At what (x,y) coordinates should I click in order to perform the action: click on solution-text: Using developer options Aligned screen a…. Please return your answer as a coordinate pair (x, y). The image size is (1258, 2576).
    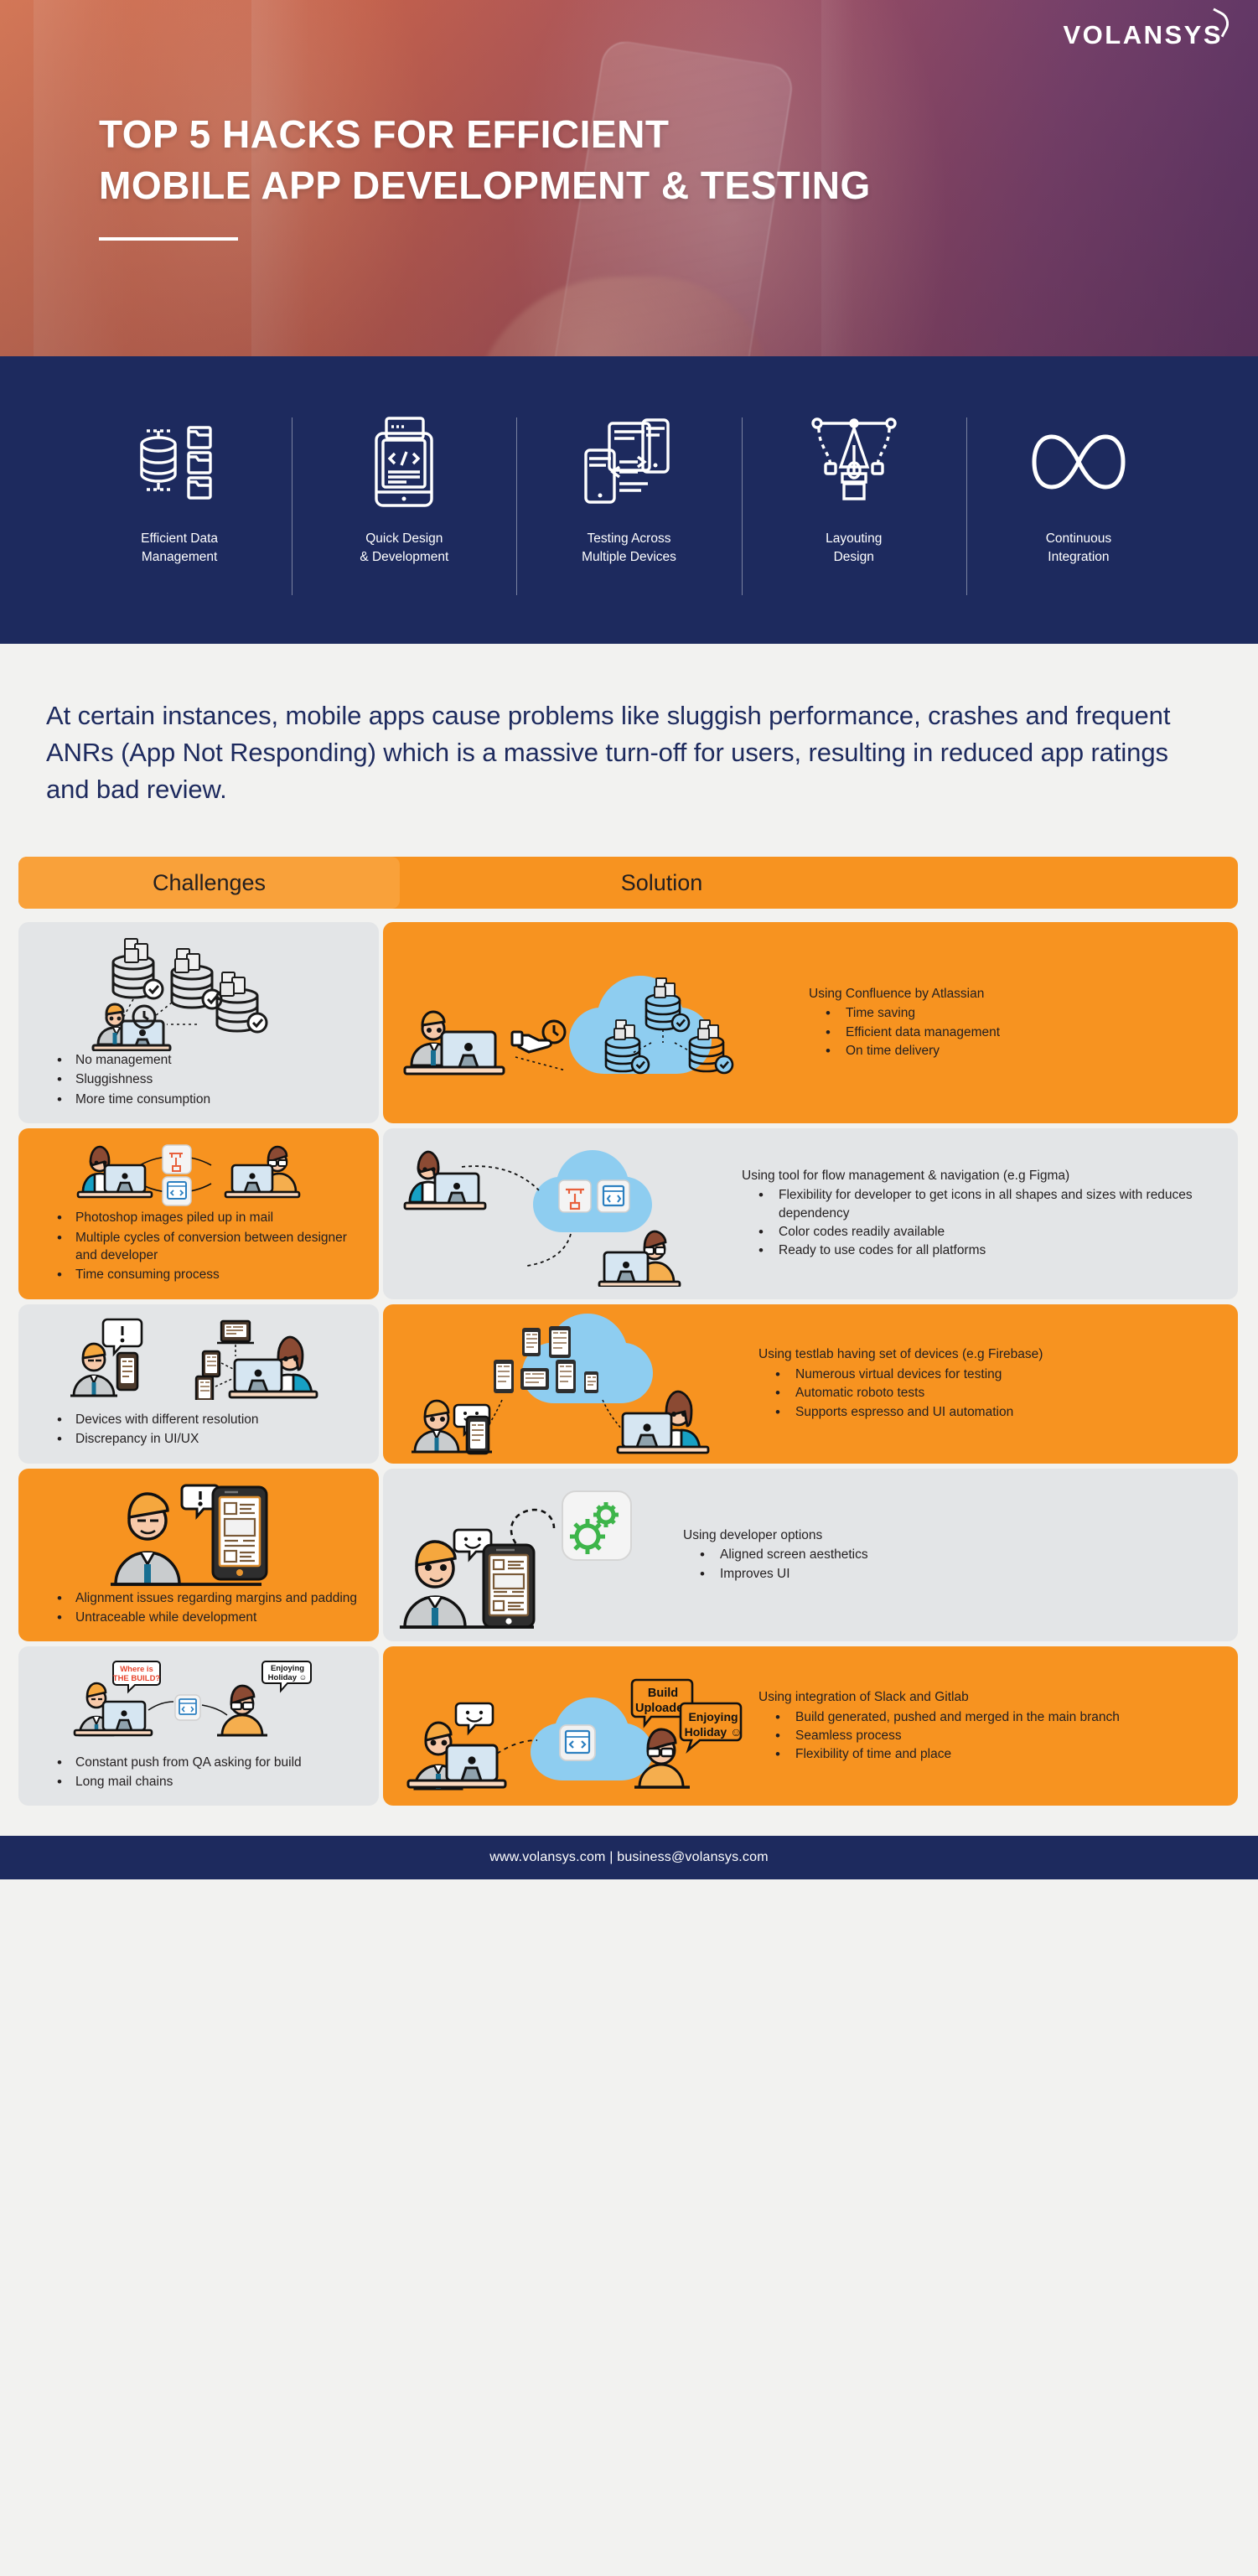
    Looking at the image, I should click on (948, 1555).